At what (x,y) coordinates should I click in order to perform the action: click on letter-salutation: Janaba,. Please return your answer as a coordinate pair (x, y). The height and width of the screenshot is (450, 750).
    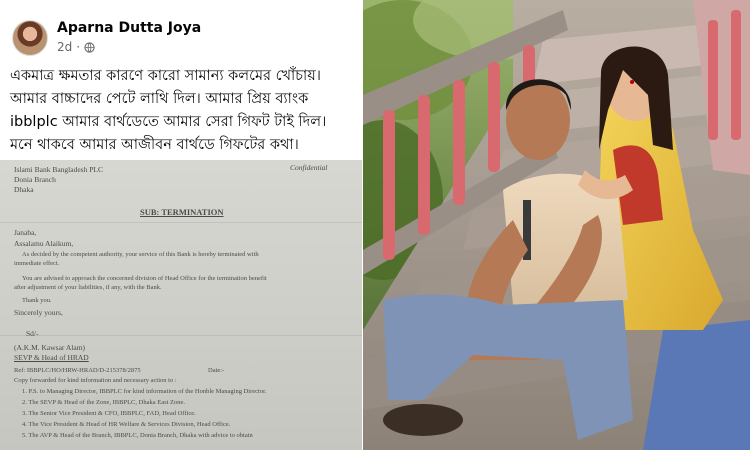
    Looking at the image, I should click on (25, 232).